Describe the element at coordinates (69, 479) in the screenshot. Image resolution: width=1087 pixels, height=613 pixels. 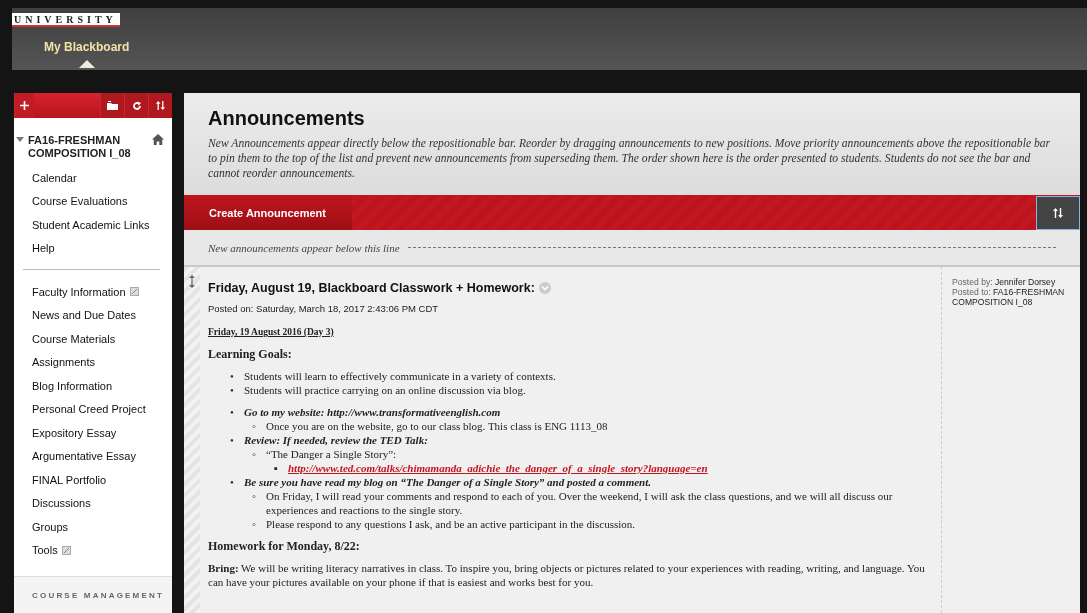
I see `menu-link: FINAL Portfolio` at that location.